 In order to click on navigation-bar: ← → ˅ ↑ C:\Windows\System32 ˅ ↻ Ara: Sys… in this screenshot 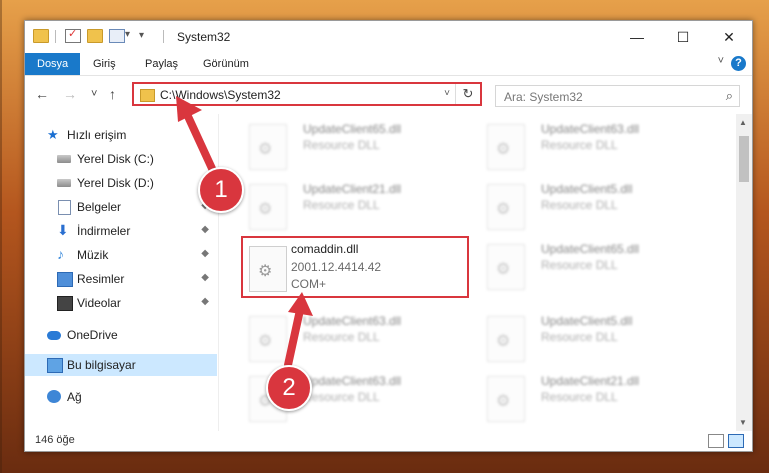, I will do `click(388, 95)`.